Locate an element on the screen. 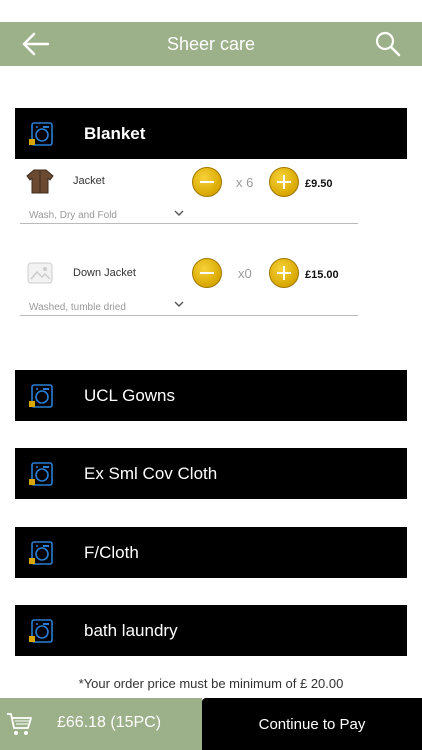 Image resolution: width=422 pixels, height=750 pixels. item-price: £15.00 is located at coordinates (322, 275).